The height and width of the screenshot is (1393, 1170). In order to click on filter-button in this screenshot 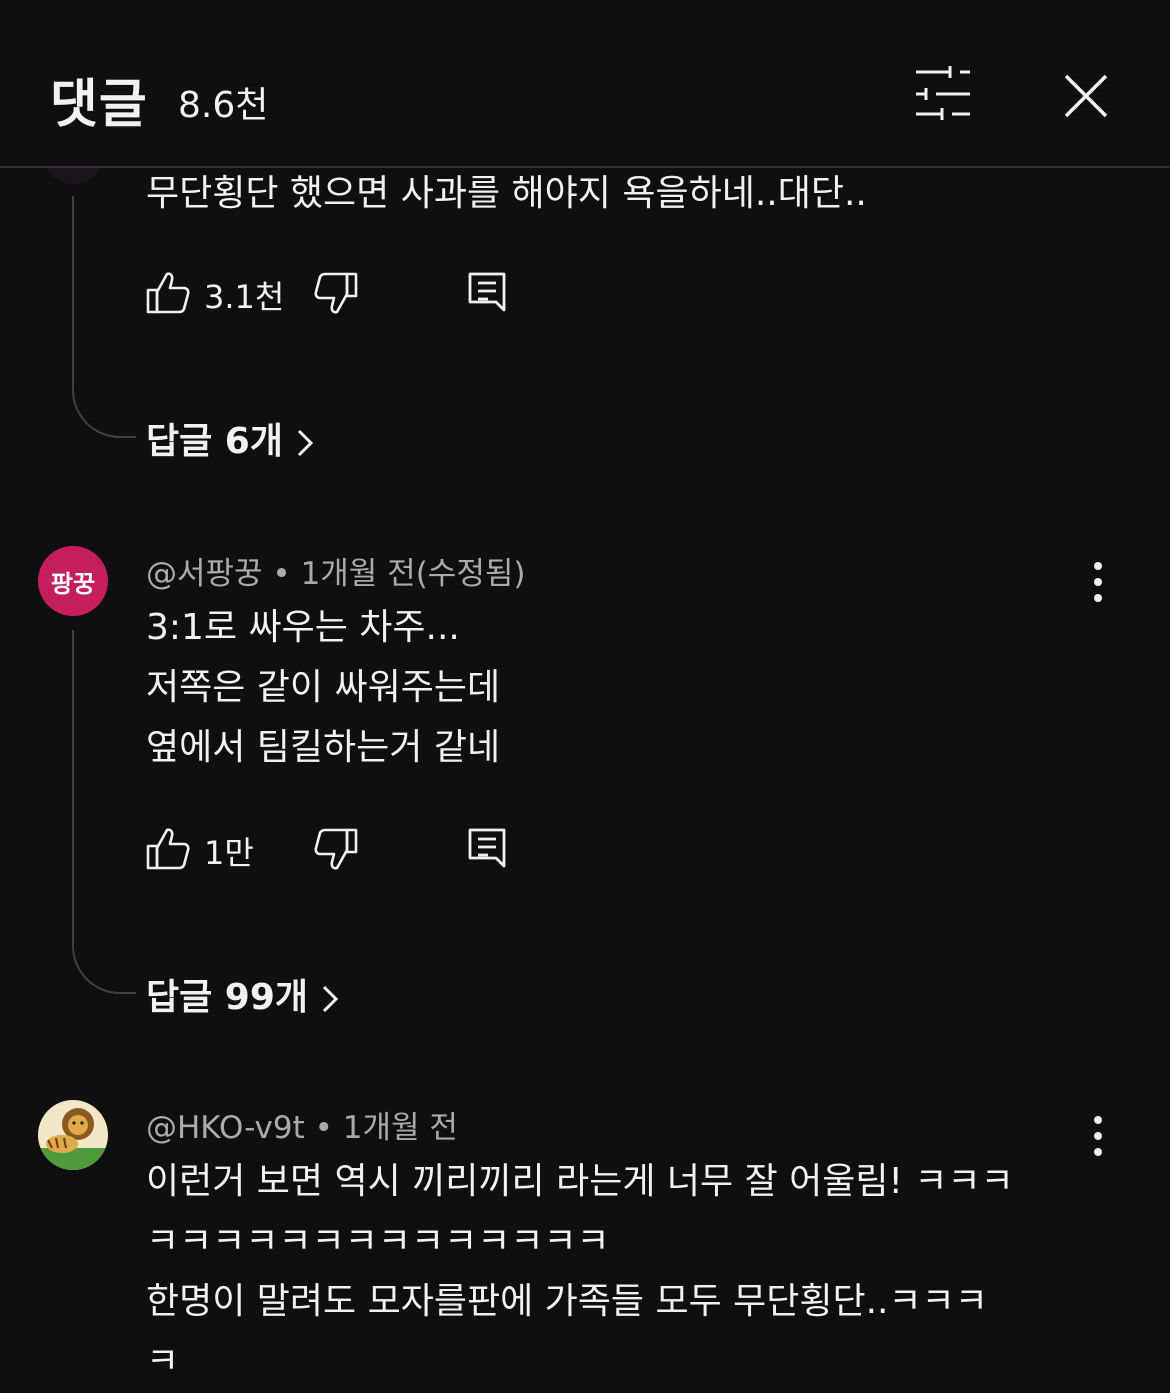, I will do `click(942, 94)`.